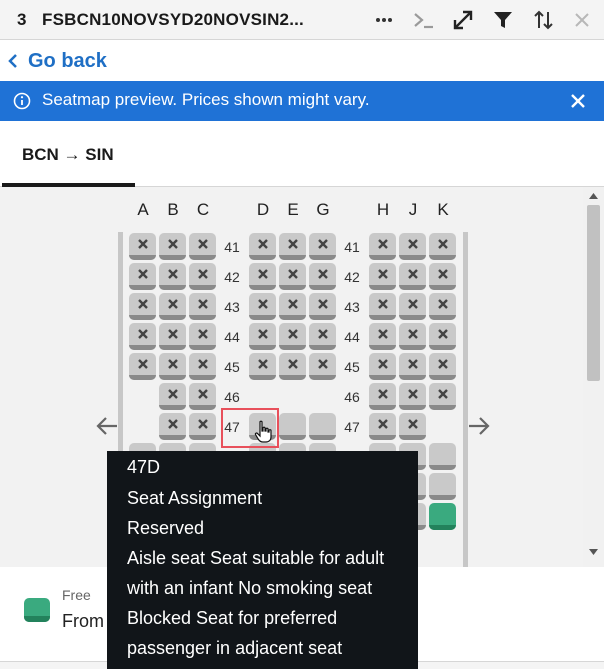  What do you see at coordinates (172, 396) in the screenshot?
I see `seat-46b` at bounding box center [172, 396].